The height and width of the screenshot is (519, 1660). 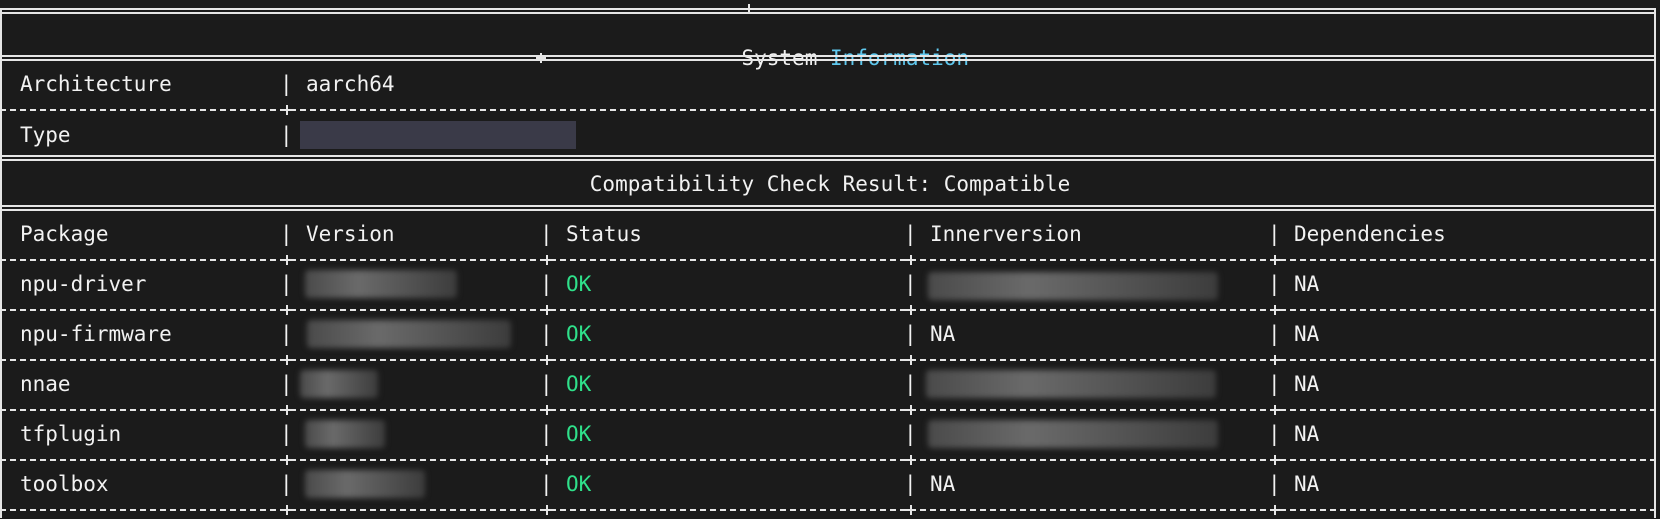 I want to click on table-row-package: npu-firmware, so click(x=96, y=334).